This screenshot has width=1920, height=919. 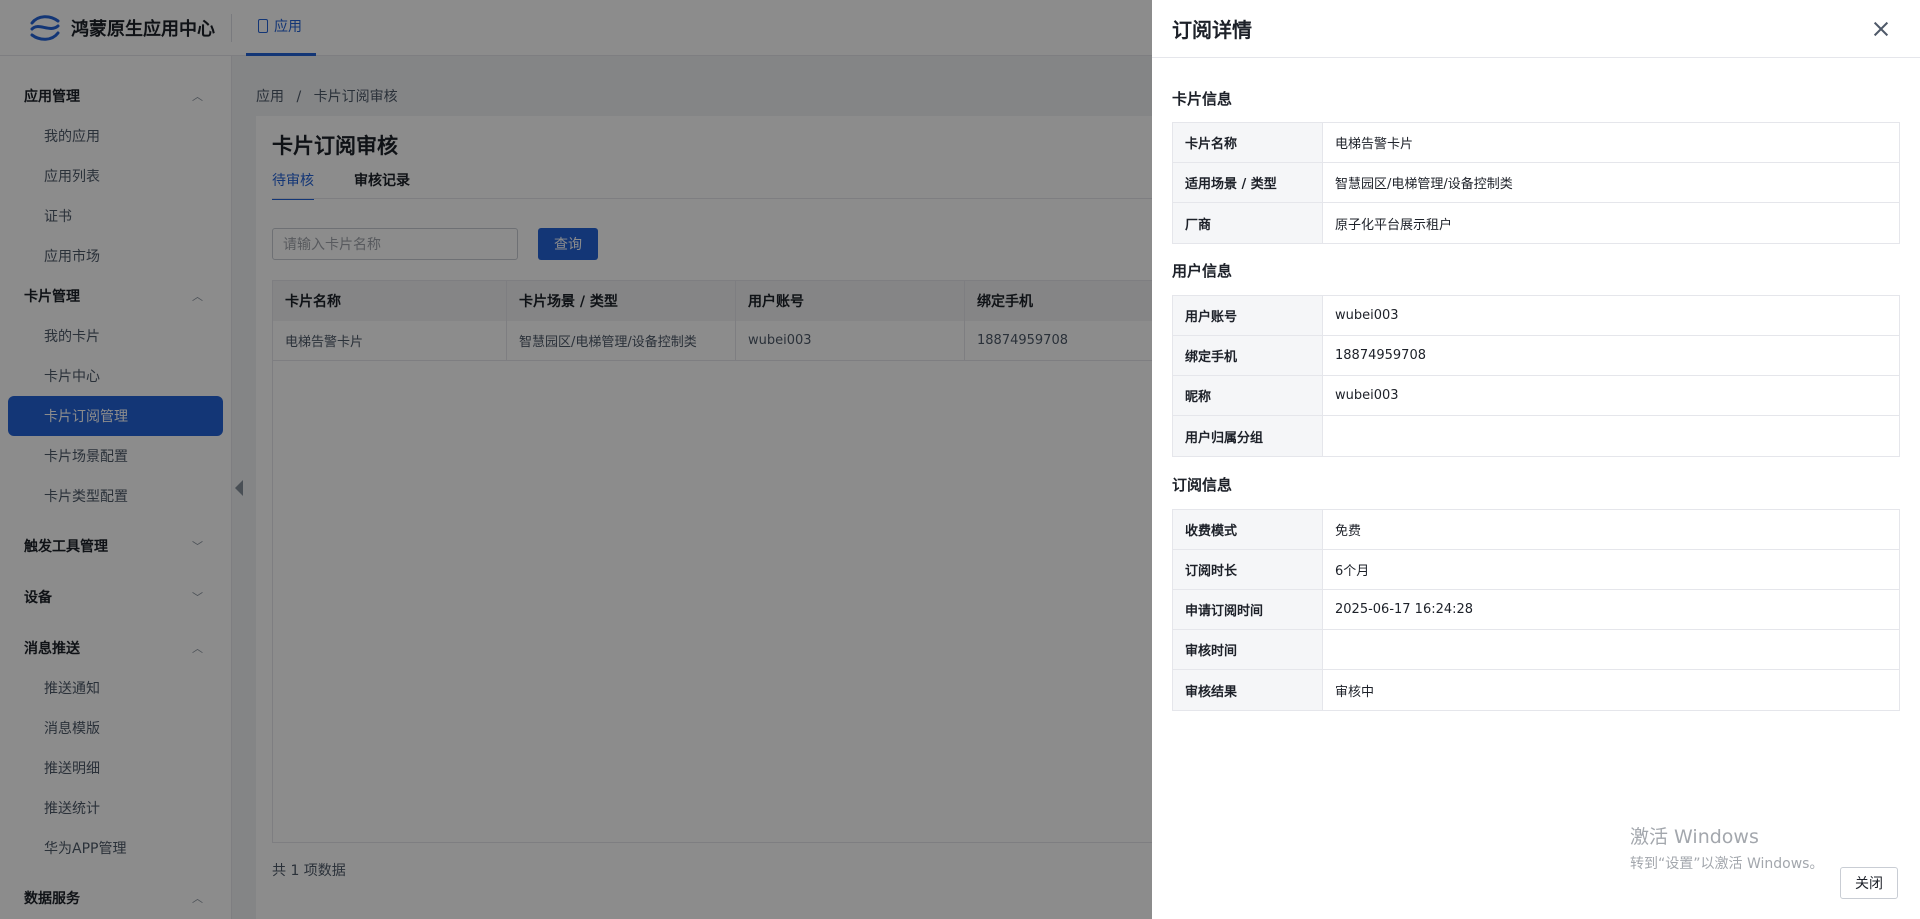 What do you see at coordinates (1380, 355) in the screenshot?
I see `detail-value: 18874959708` at bounding box center [1380, 355].